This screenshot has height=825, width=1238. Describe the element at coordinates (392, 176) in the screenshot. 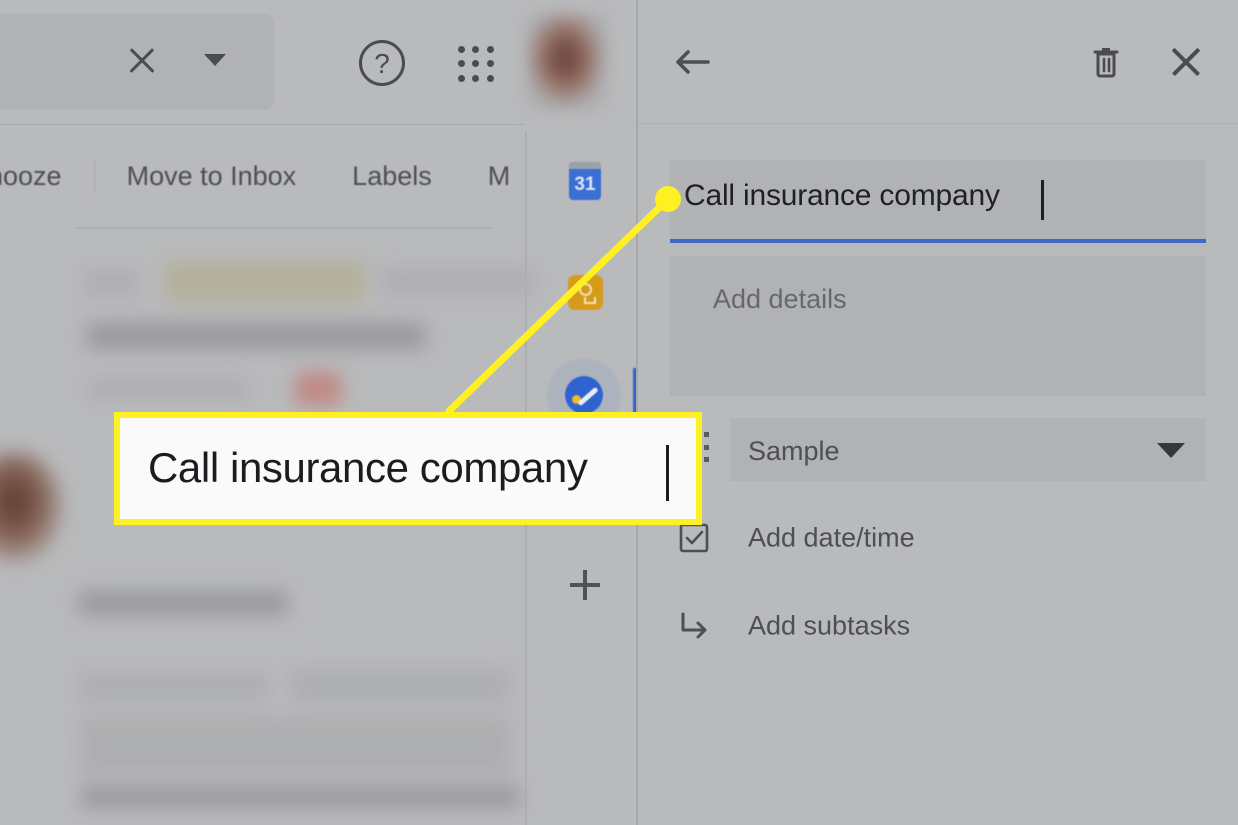

I see `toolbar-item-labels: Labels` at that location.